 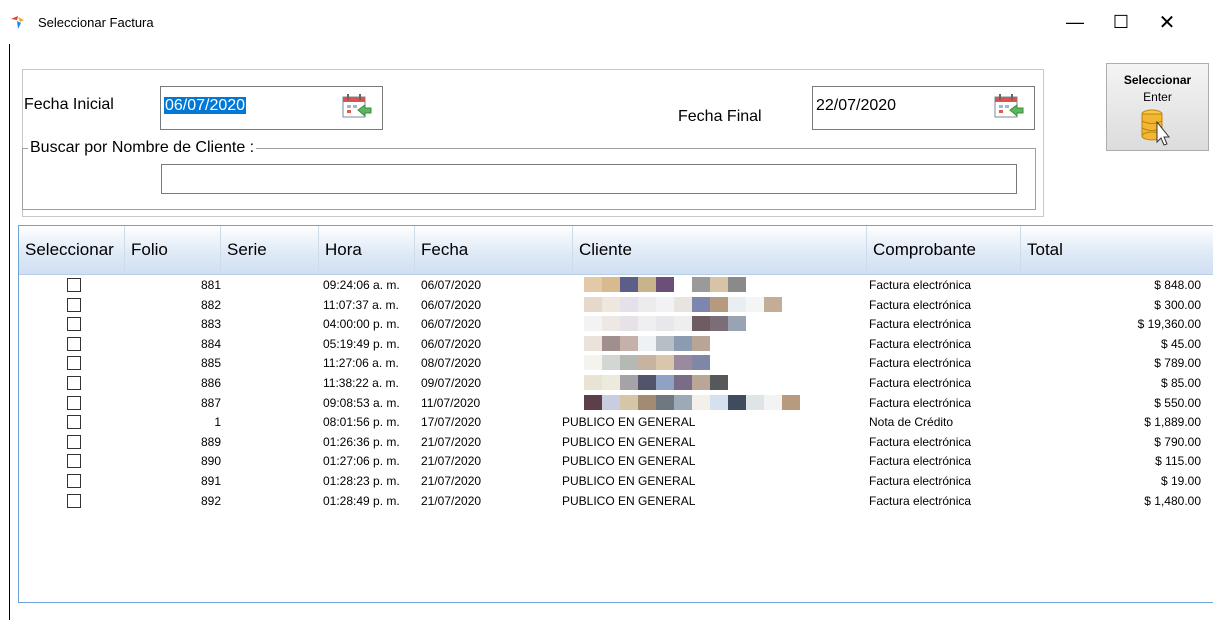 What do you see at coordinates (142, 148) in the screenshot?
I see `search-group-label: Buscar por Nombre de Cliente :` at bounding box center [142, 148].